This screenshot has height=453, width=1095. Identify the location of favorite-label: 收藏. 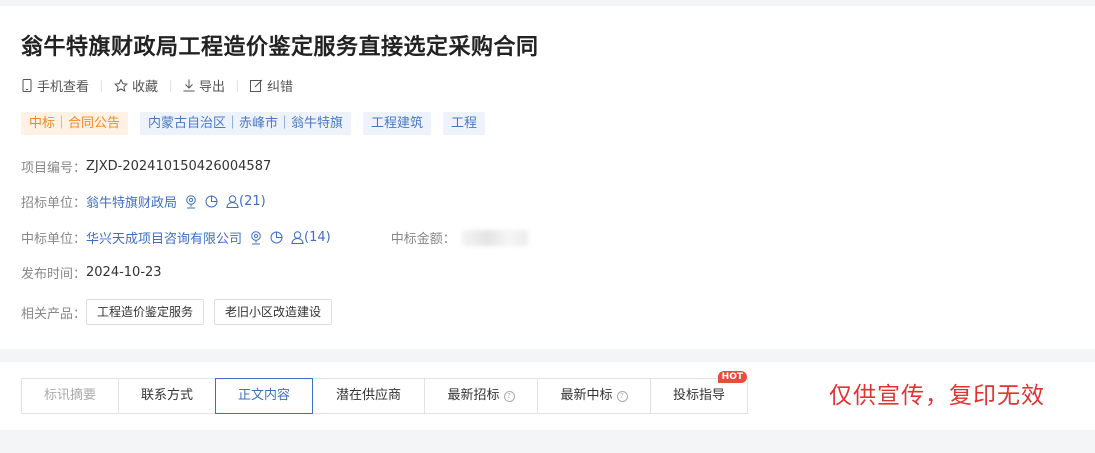
(145, 87).